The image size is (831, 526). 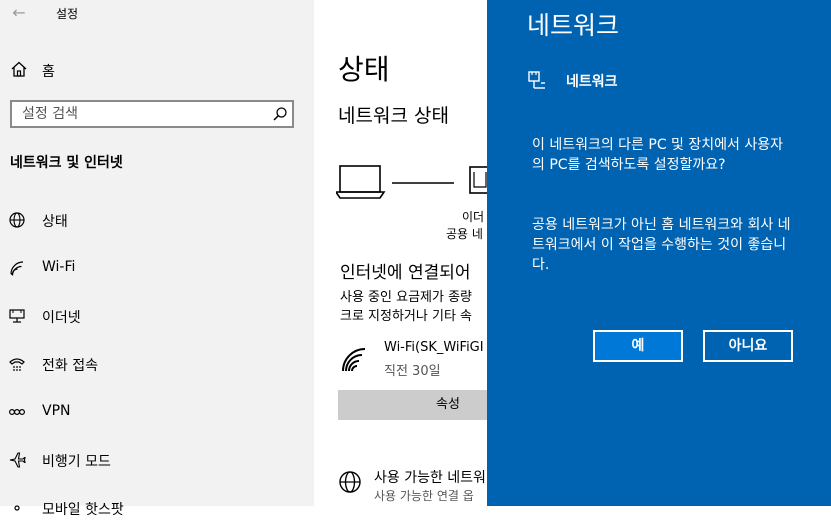 I want to click on airplane-icon, so click(x=17, y=460).